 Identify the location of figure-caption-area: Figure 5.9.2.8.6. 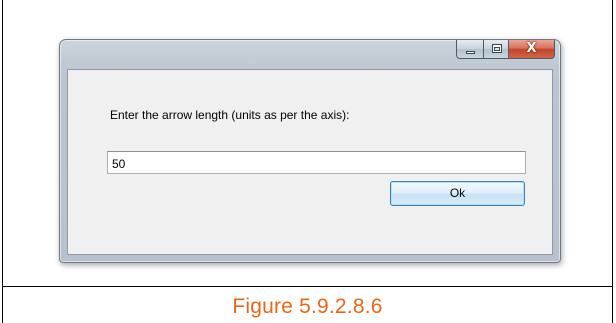
(307, 304).